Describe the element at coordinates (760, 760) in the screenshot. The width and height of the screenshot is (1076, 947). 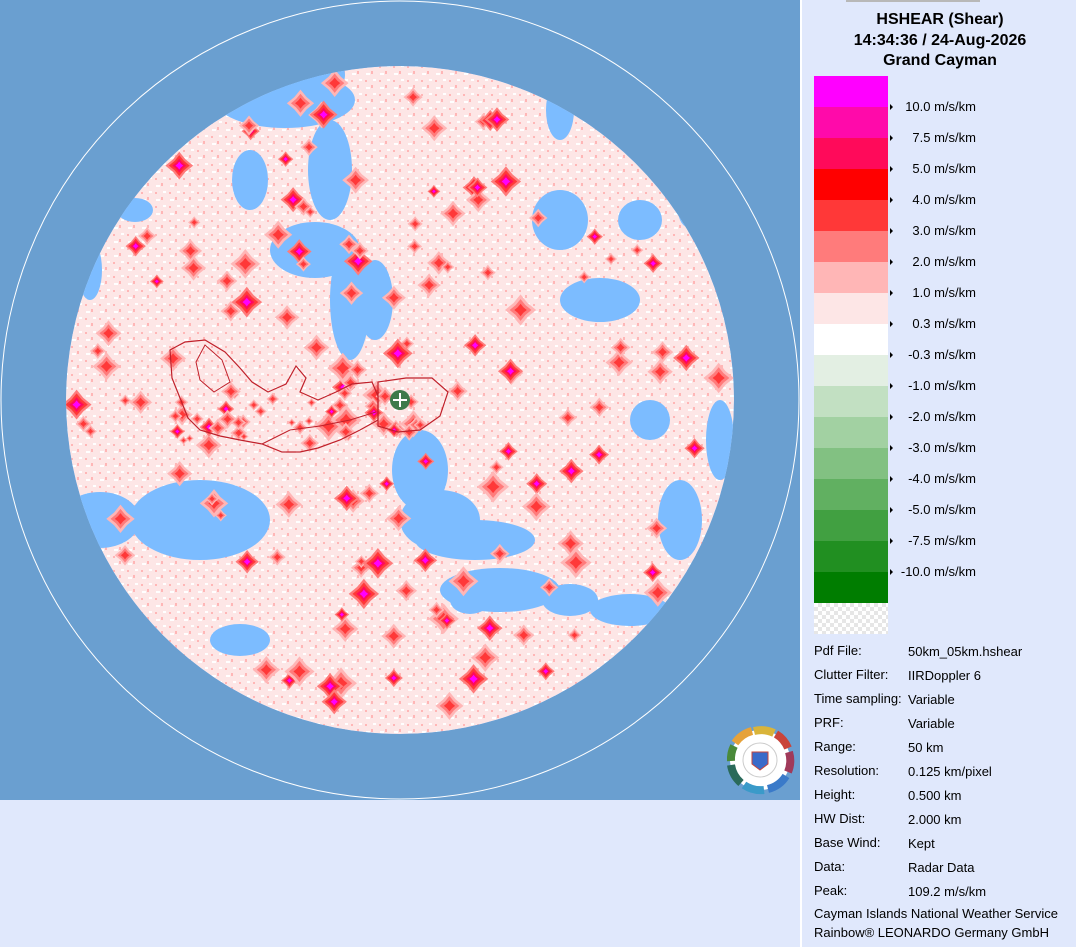
I see `nws-logo-icon` at that location.